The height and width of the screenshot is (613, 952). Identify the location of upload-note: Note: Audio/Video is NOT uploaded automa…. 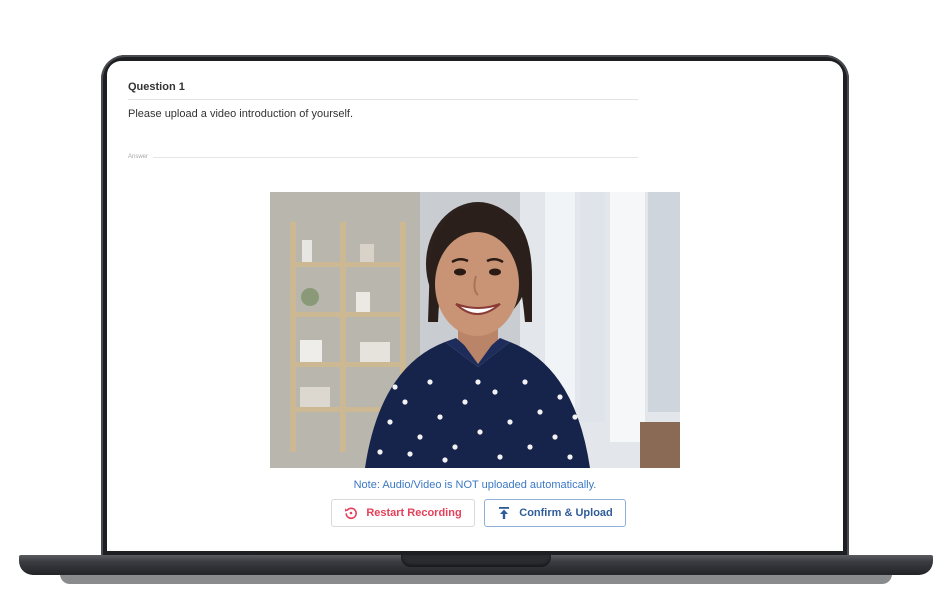
(475, 485).